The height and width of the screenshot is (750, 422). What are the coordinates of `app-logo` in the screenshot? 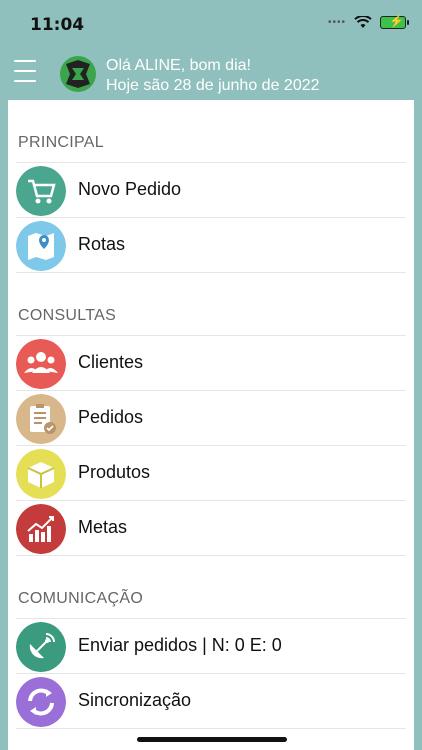 It's located at (78, 74).